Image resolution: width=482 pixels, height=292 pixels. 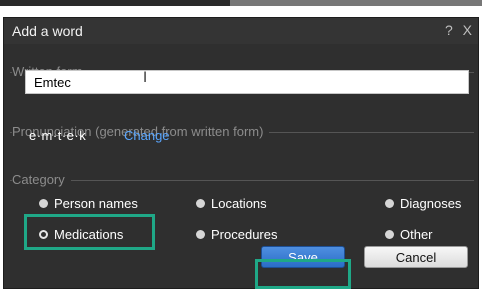 What do you see at coordinates (241, 8) in the screenshot?
I see `background-window-strip` at bounding box center [241, 8].